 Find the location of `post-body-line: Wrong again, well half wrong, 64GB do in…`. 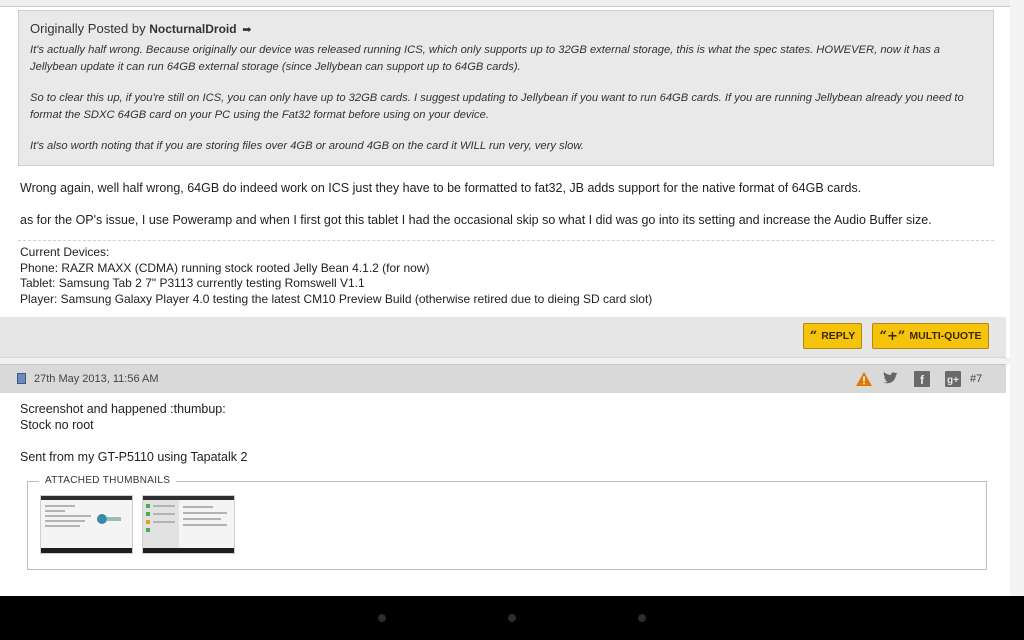

post-body-line: Wrong again, well half wrong, 64GB do in… is located at coordinates (441, 188).